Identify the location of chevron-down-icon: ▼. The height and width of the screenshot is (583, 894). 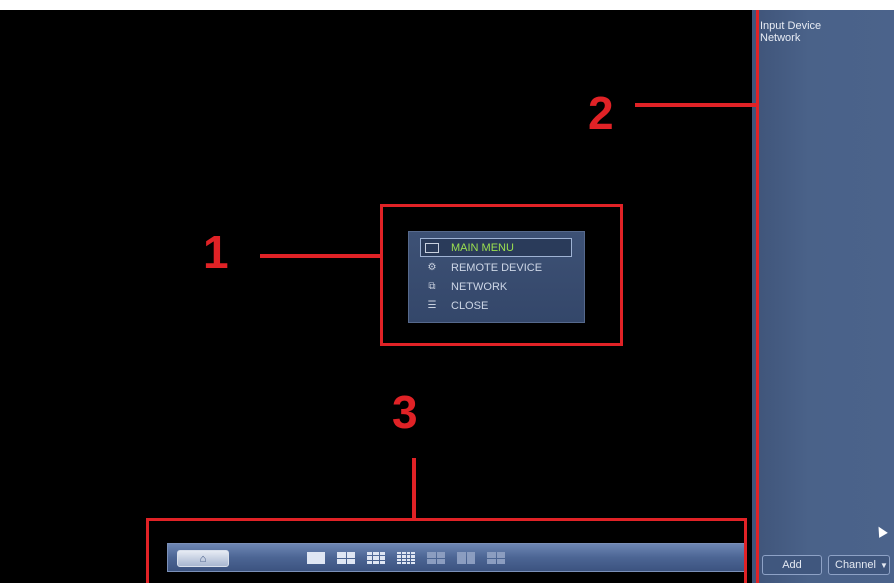
(883, 565).